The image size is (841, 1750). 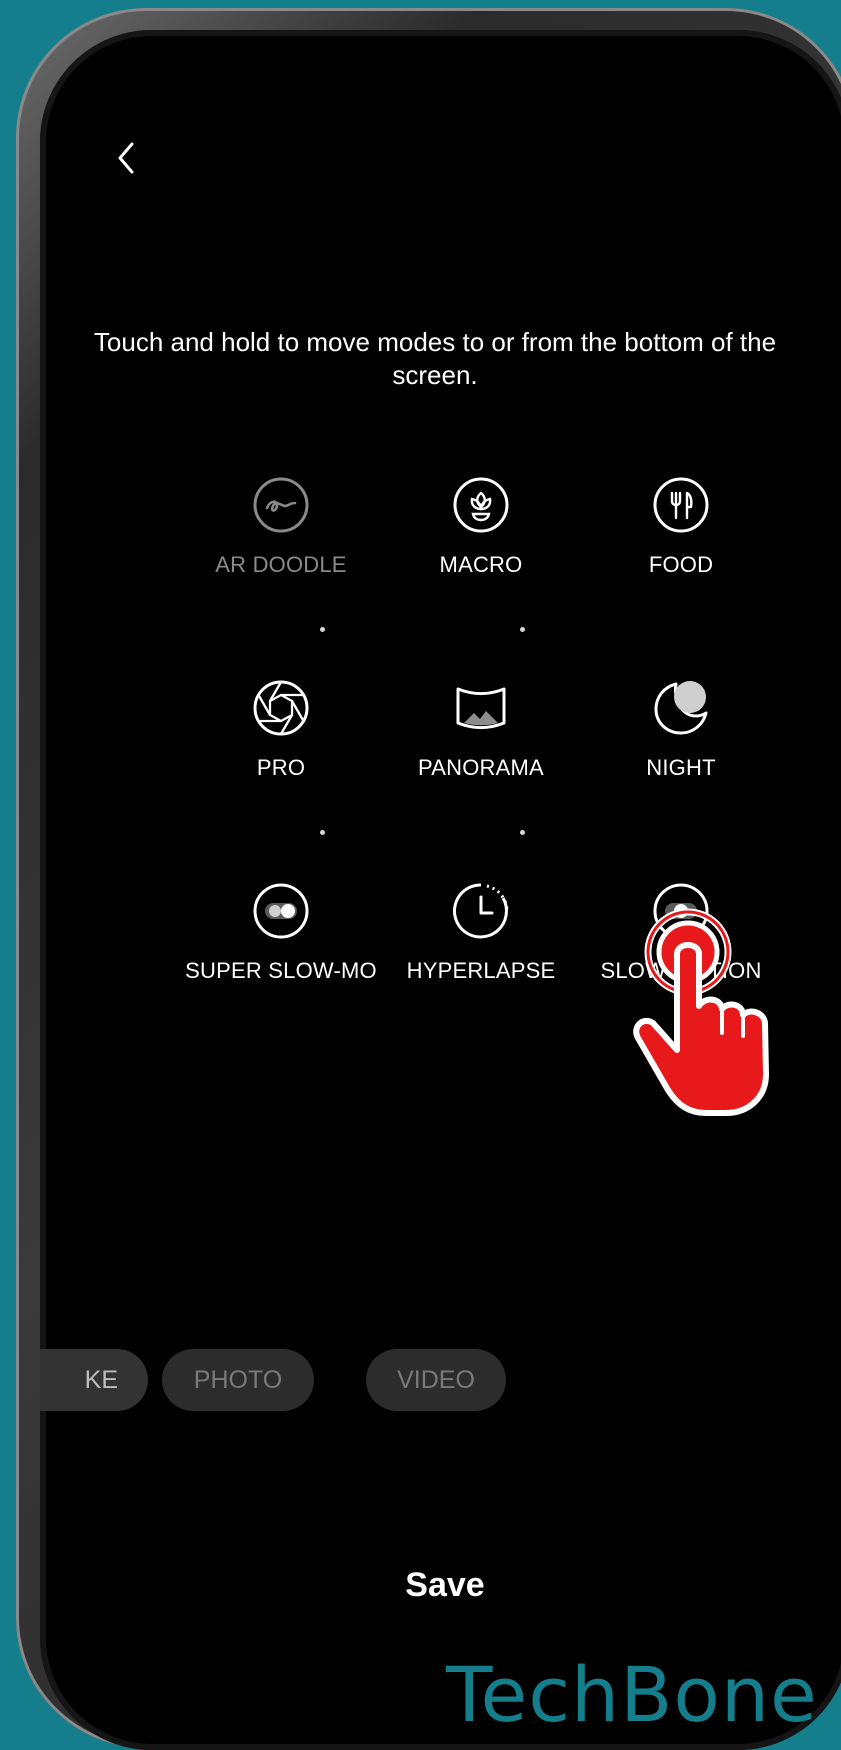 What do you see at coordinates (481, 564) in the screenshot?
I see `mode-label: MACRO` at bounding box center [481, 564].